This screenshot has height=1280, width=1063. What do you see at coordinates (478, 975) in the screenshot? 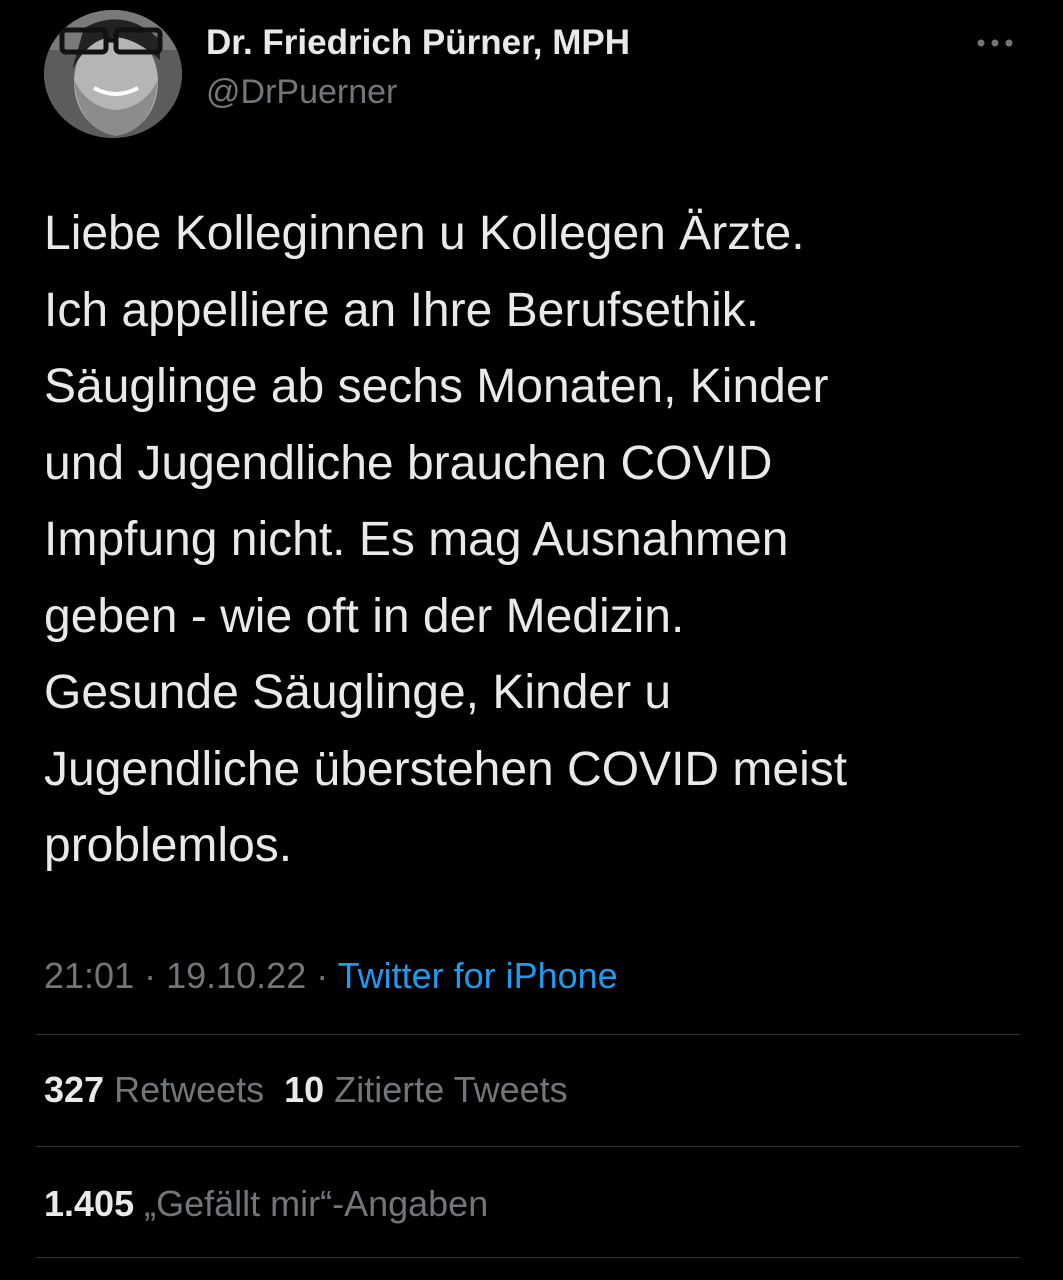
I see `tweet-source-link: Twitter for iPhone` at bounding box center [478, 975].